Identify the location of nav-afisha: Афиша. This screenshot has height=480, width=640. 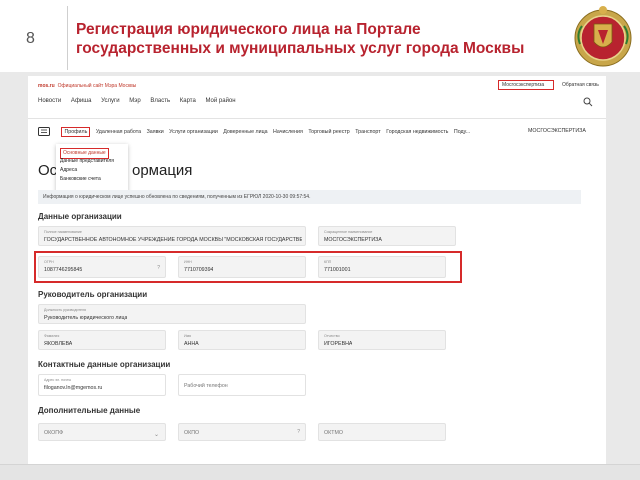
(81, 101).